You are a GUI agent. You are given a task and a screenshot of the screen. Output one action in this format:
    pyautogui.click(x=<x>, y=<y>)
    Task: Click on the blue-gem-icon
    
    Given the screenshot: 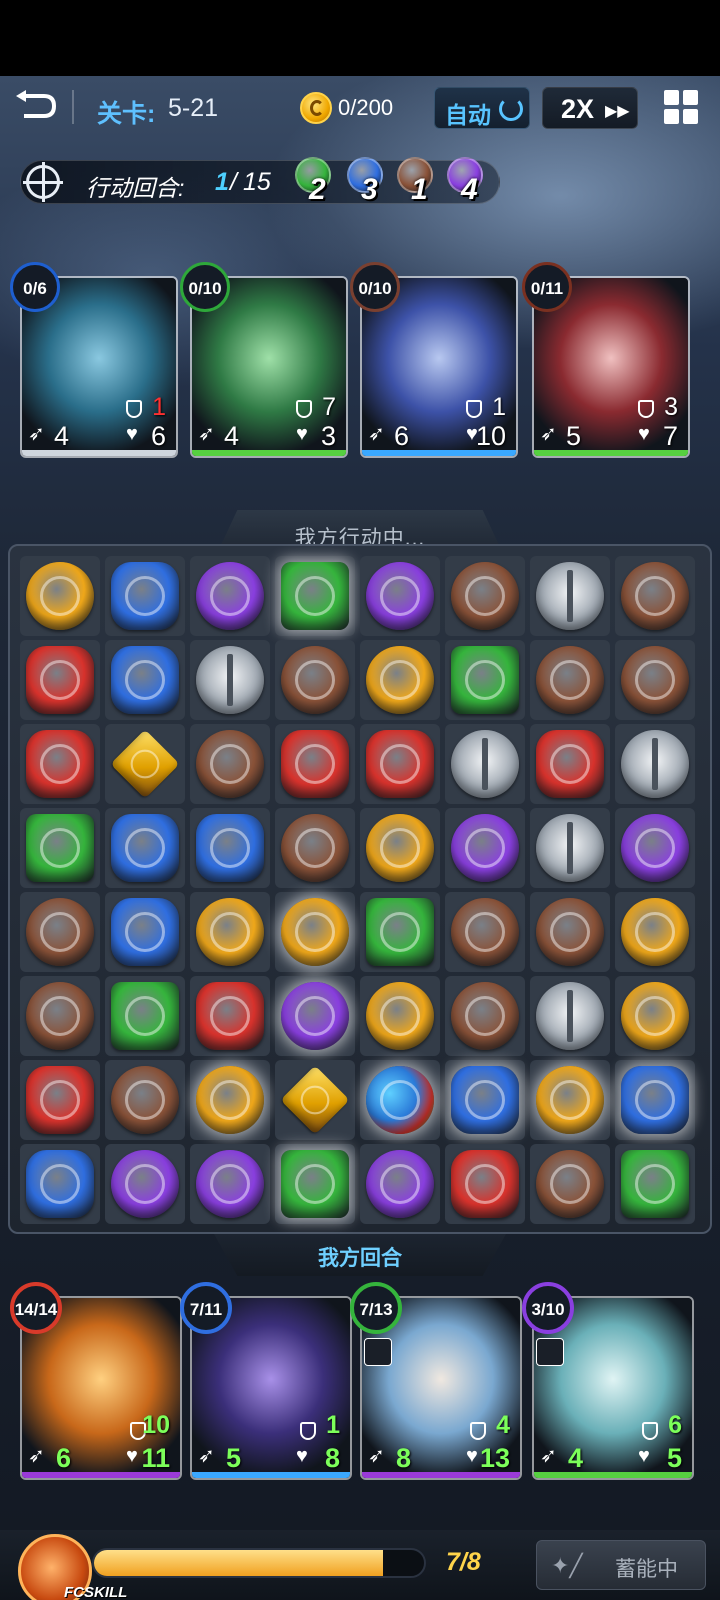 What is the action you would take?
    pyautogui.click(x=145, y=932)
    